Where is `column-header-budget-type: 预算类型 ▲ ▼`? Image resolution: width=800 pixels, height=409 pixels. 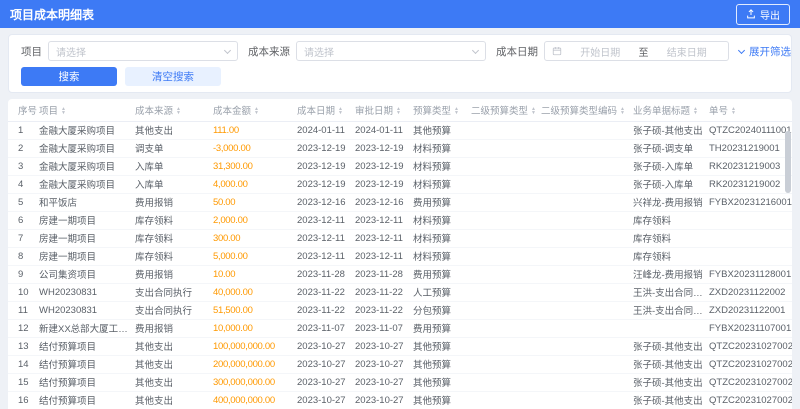 column-header-budget-type: 预算类型 ▲ ▼ is located at coordinates (439, 110).